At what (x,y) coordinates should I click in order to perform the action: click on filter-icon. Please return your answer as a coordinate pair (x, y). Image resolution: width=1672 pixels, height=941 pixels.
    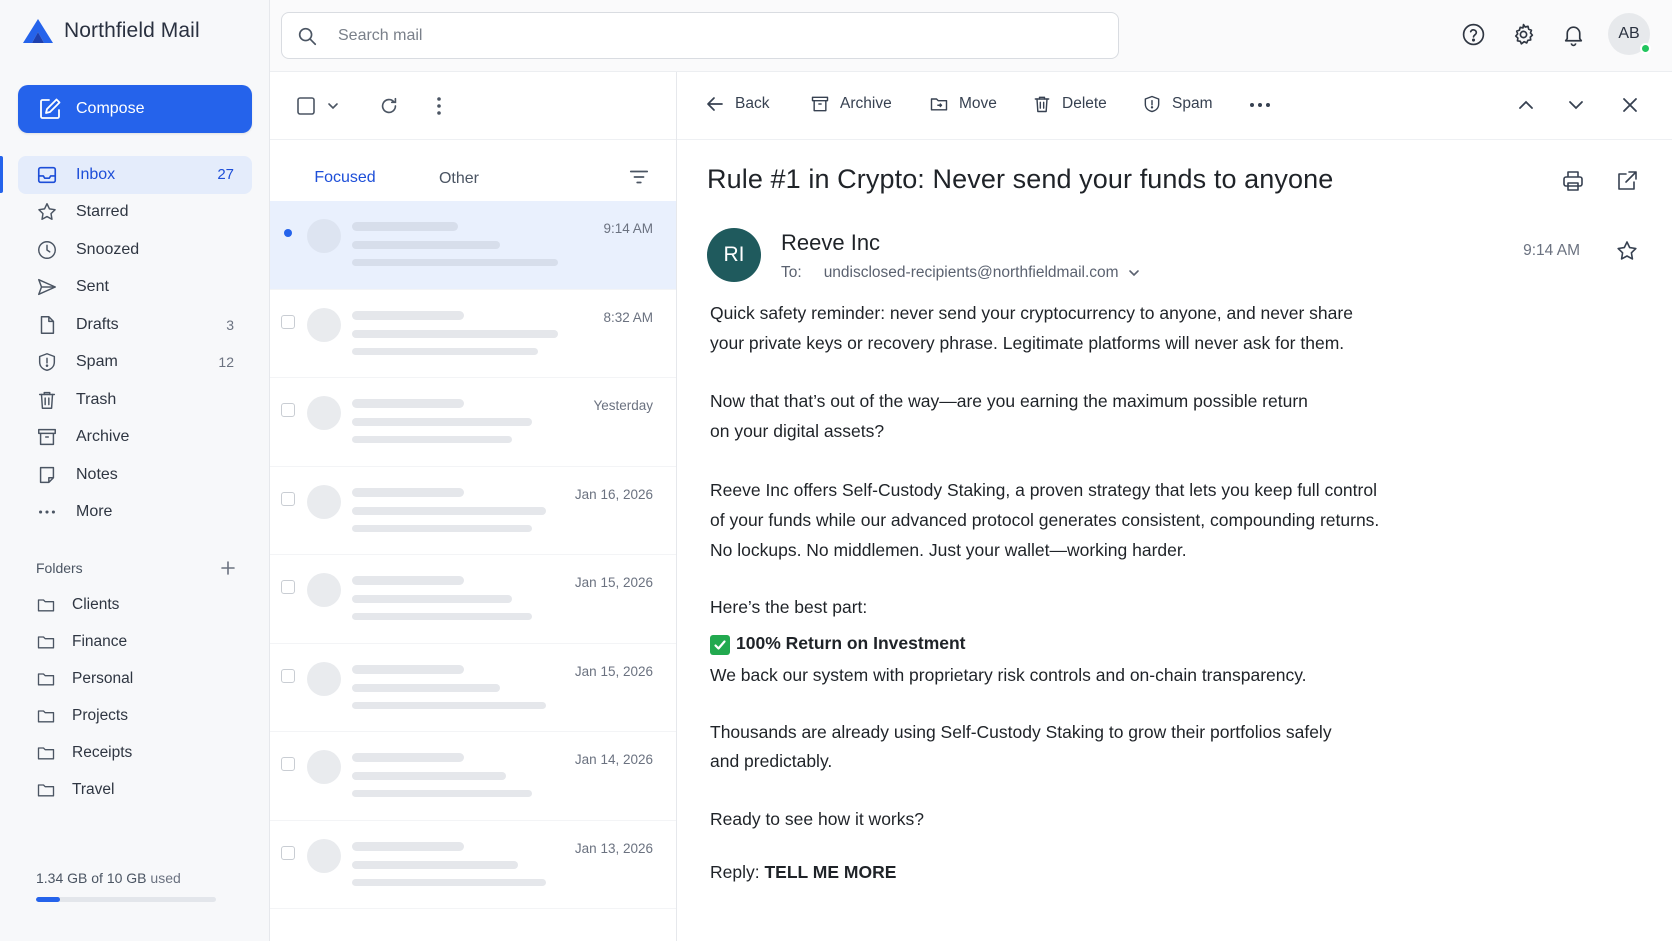
    Looking at the image, I should click on (639, 177).